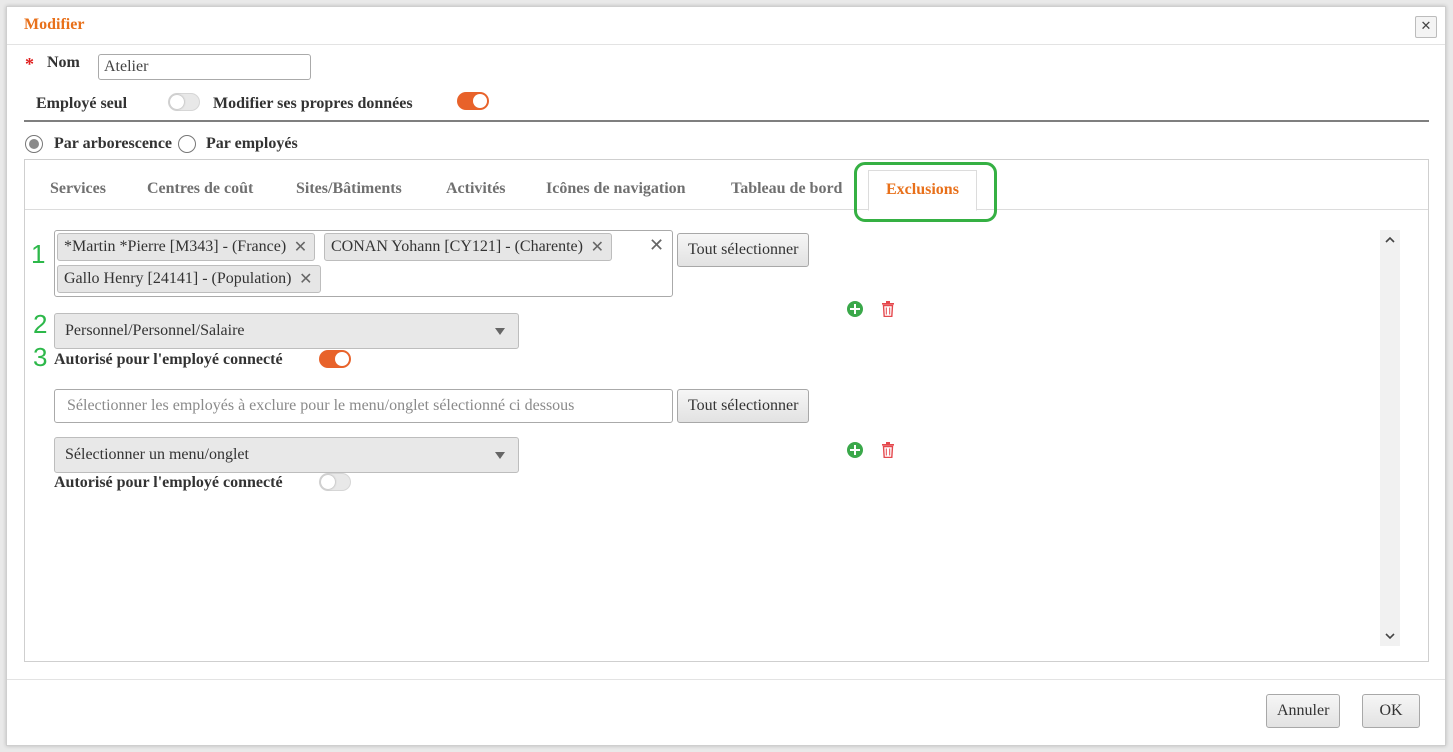 The image size is (1453, 752). I want to click on employe-seul-toggle, so click(184, 102).